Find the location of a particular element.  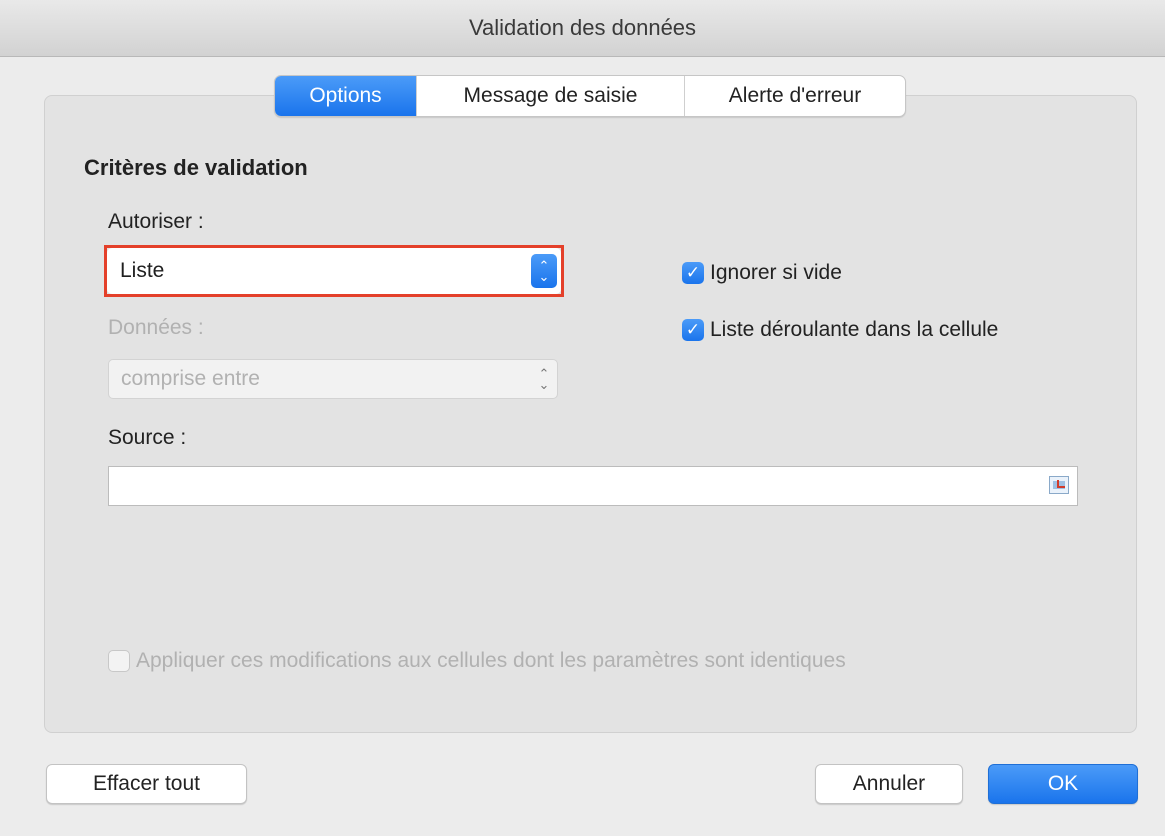

ok-button: OK is located at coordinates (1063, 784).